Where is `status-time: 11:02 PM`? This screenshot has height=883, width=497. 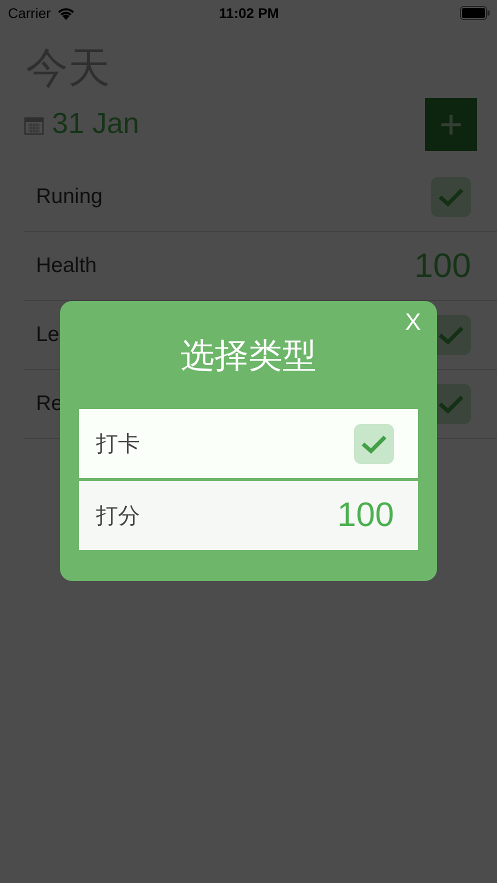
status-time: 11:02 PM is located at coordinates (249, 13).